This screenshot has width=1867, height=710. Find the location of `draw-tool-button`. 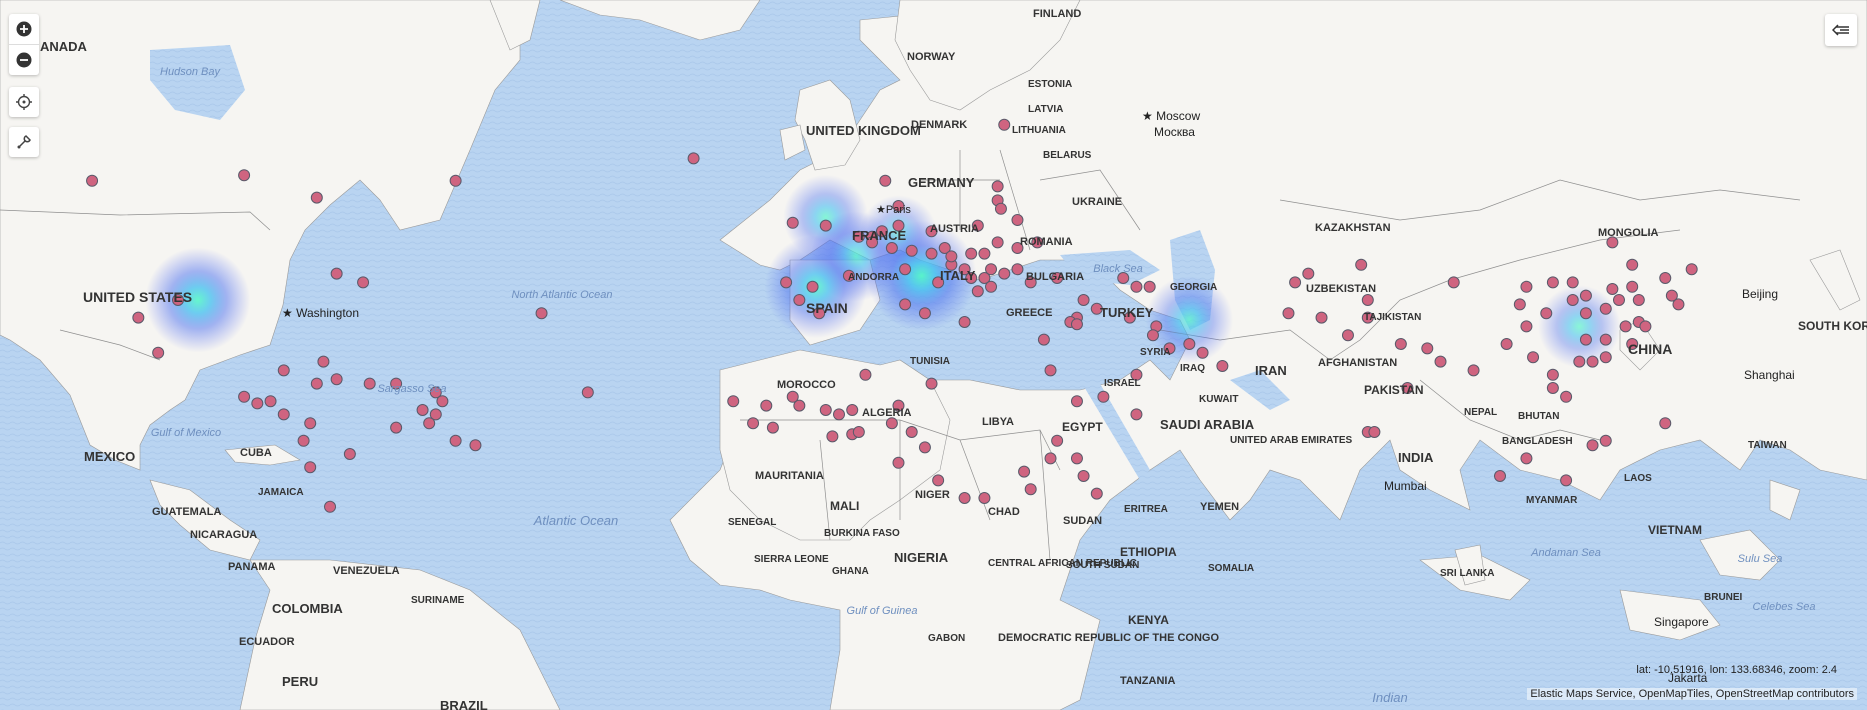

draw-tool-button is located at coordinates (24, 142).